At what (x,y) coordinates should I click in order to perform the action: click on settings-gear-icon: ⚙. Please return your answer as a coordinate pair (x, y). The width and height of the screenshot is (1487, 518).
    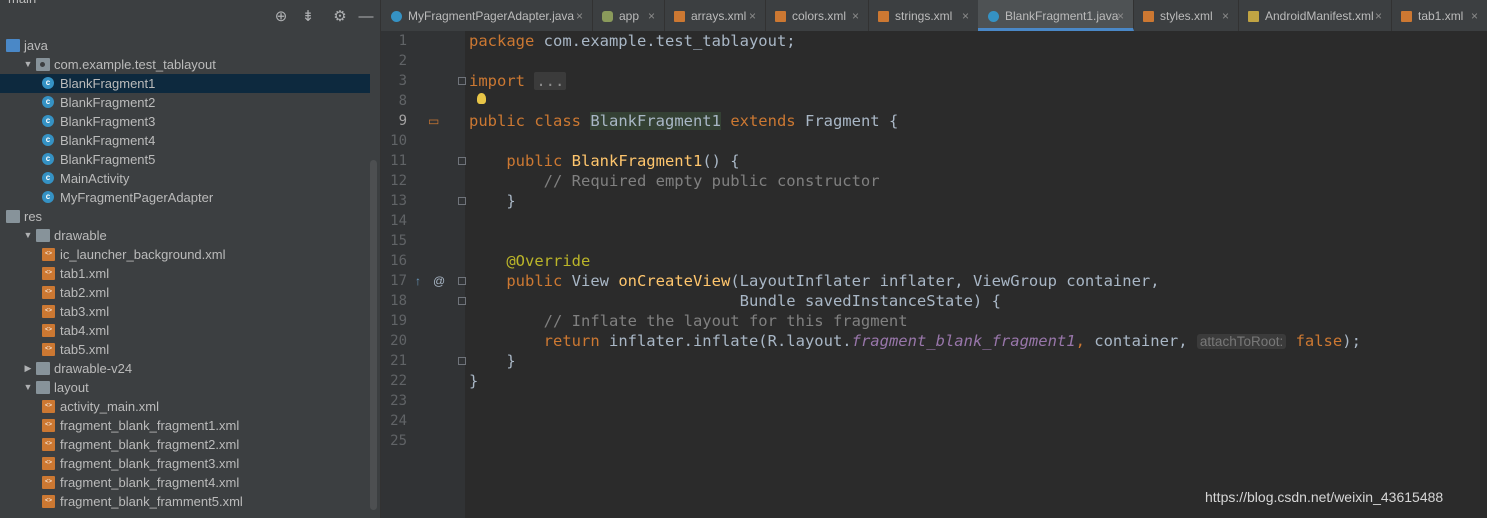
    Looking at the image, I should click on (340, 17).